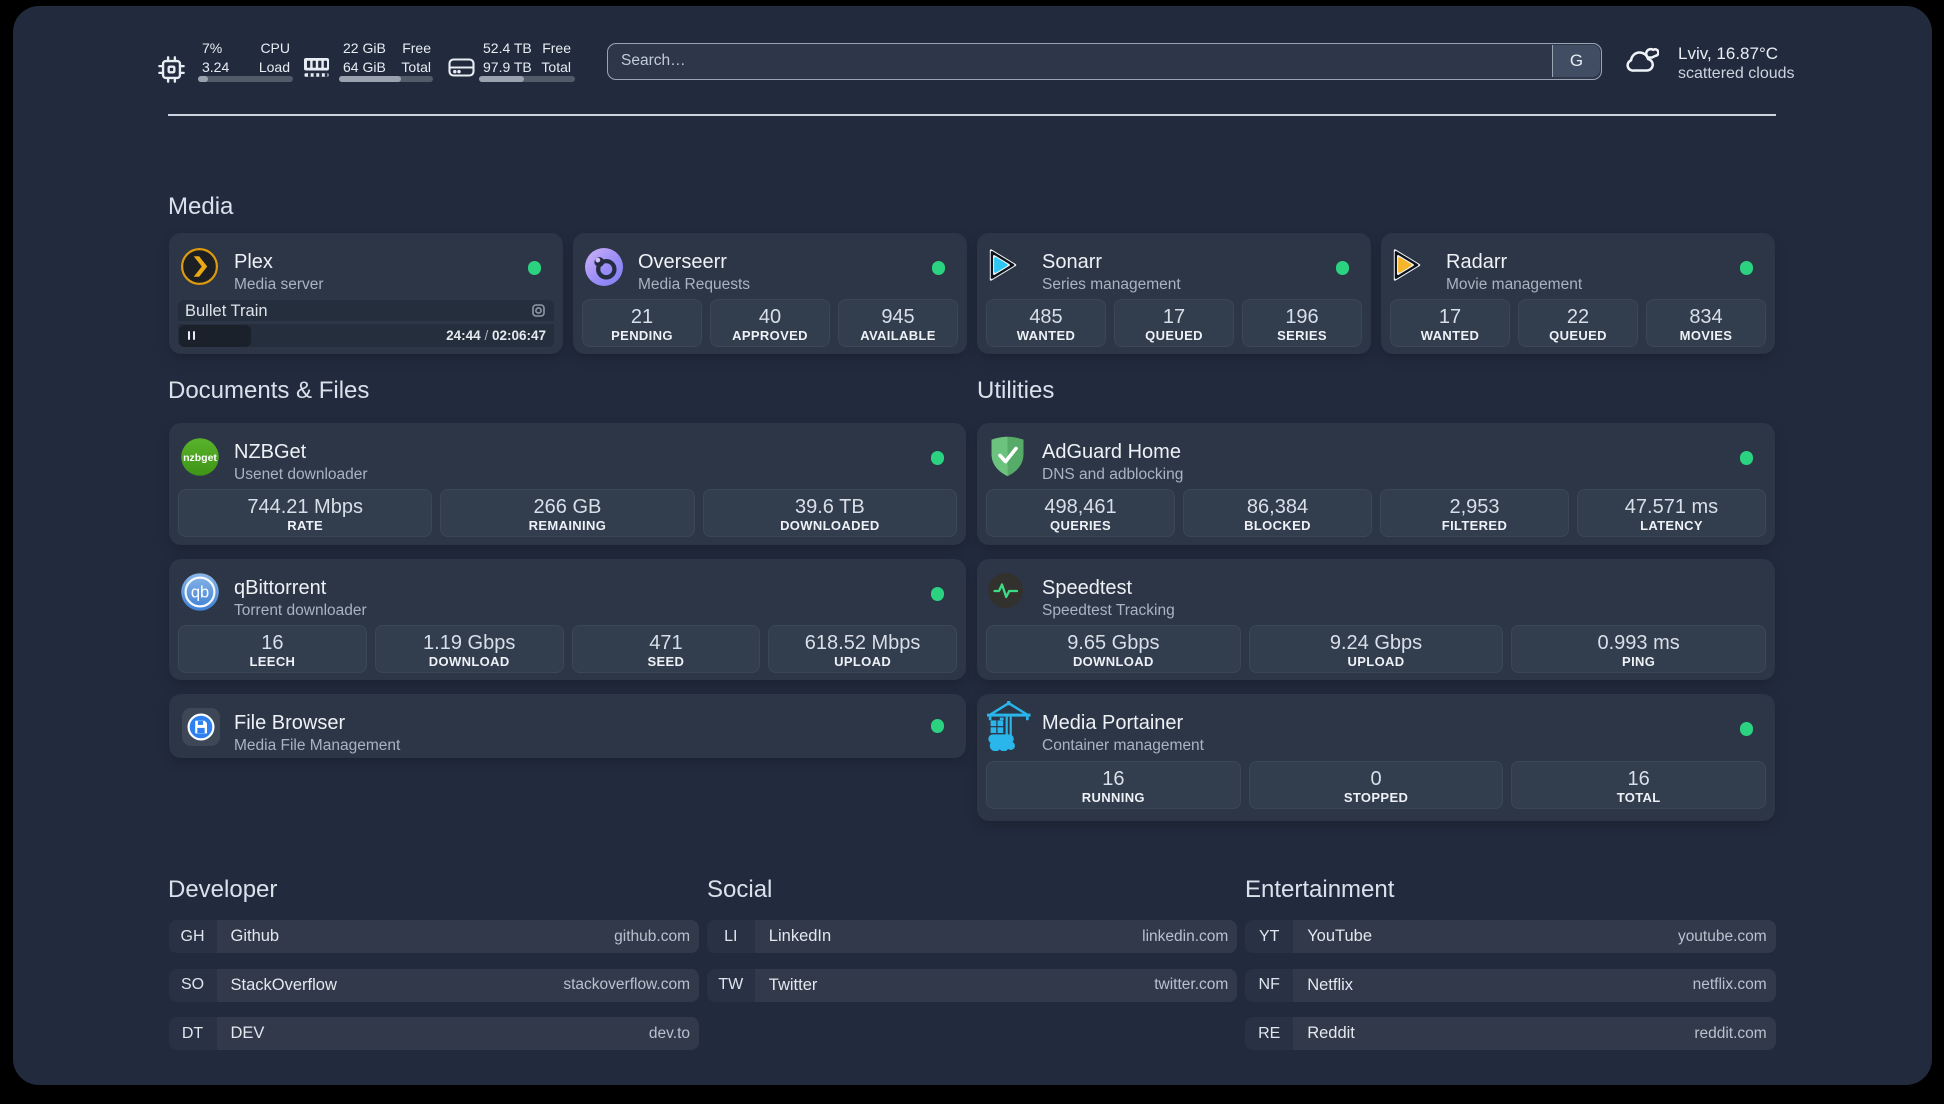 Image resolution: width=1944 pixels, height=1104 pixels. Describe the element at coordinates (200, 593) in the screenshot. I see `svg-text: qb` at that location.